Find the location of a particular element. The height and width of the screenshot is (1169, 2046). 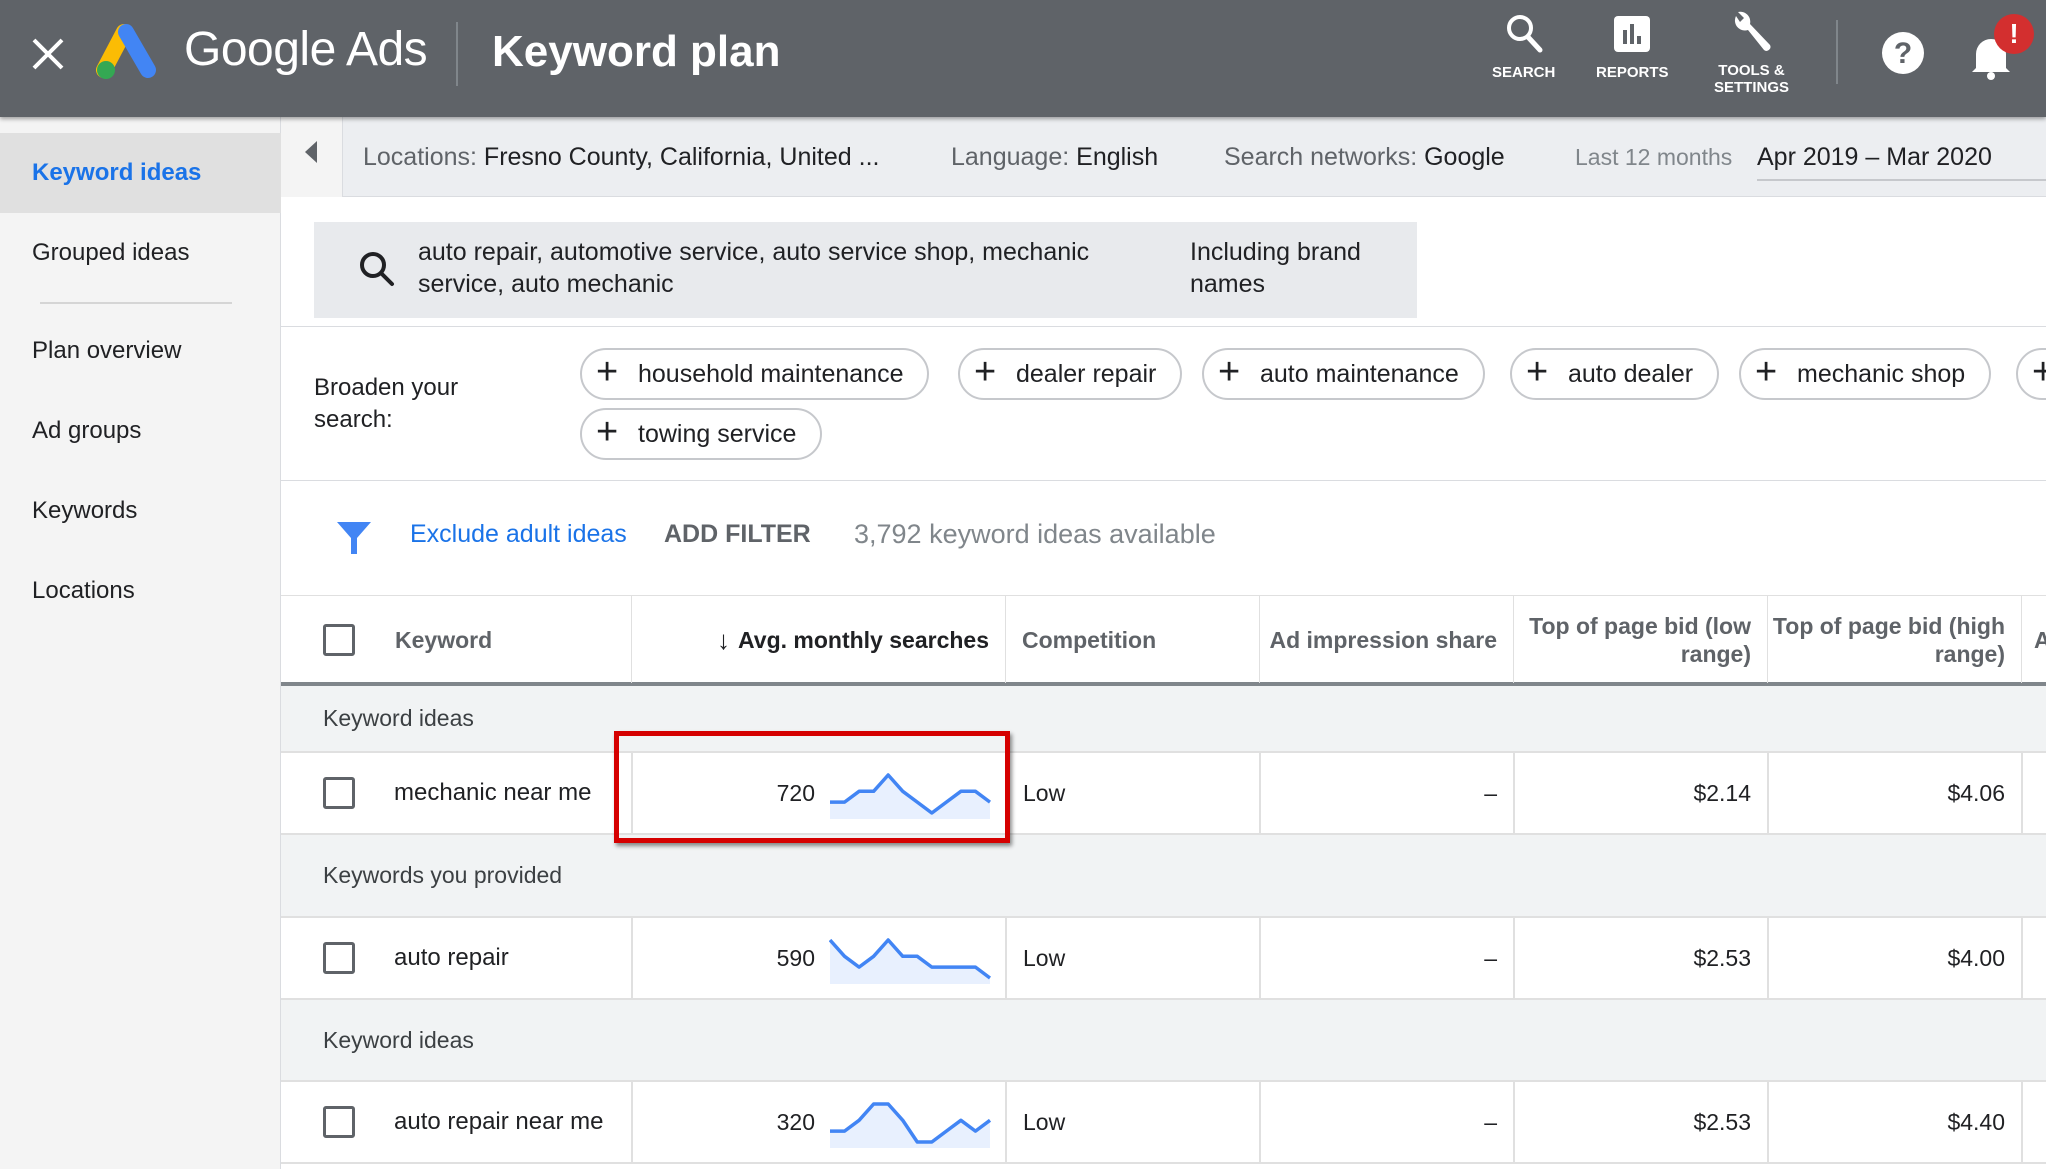

column-header-competition: Competition is located at coordinates (1132, 639).